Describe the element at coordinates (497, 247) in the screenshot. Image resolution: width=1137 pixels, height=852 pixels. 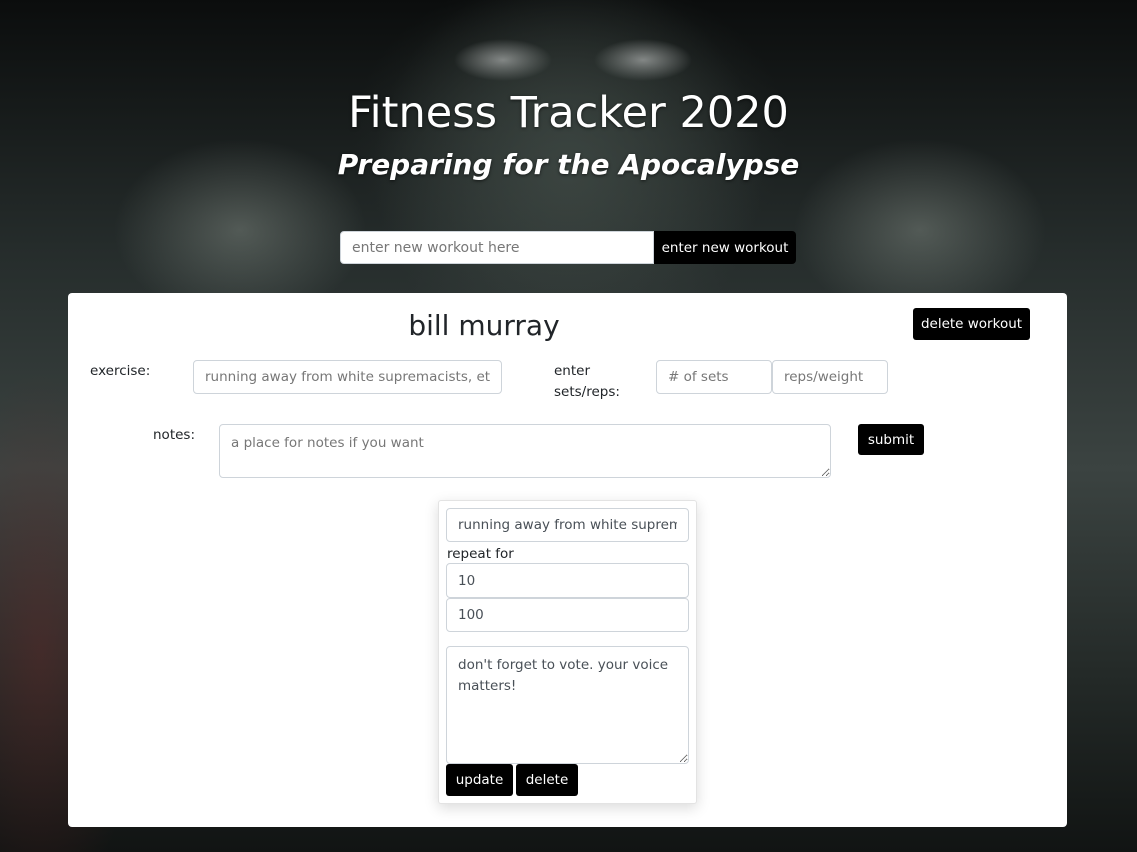
I see `new-workout-input` at that location.